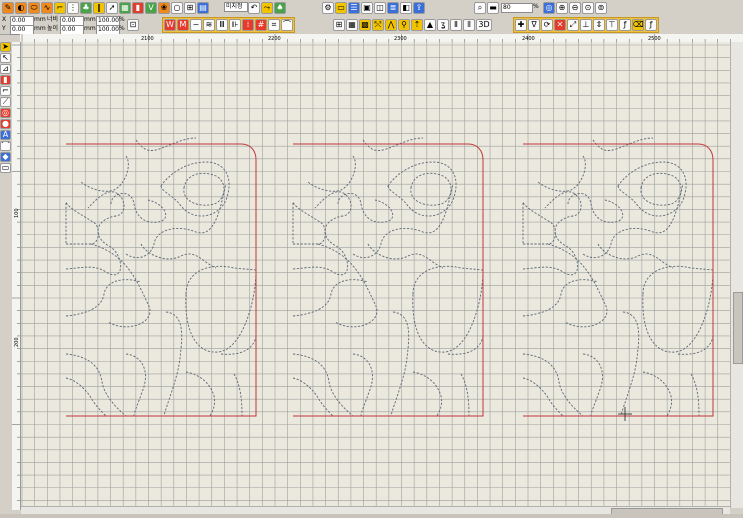  What do you see at coordinates (254, 7) in the screenshot?
I see `undo-icon: ↶` at bounding box center [254, 7].